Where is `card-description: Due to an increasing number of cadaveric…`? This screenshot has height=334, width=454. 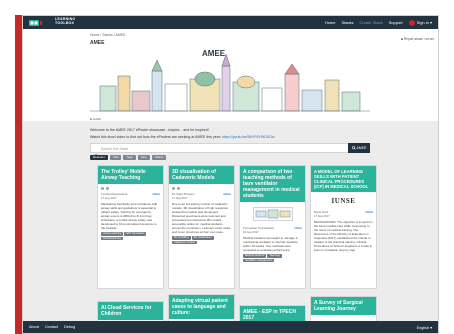 card-description: Due to an increasing number of cadaveric… is located at coordinates (201, 218).